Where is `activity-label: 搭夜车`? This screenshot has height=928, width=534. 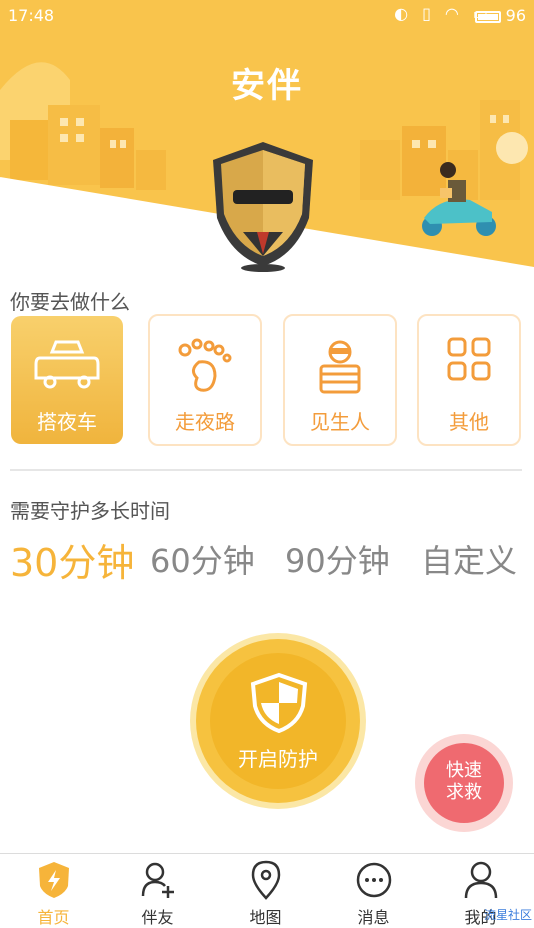
activity-label: 搭夜车 is located at coordinates (67, 422).